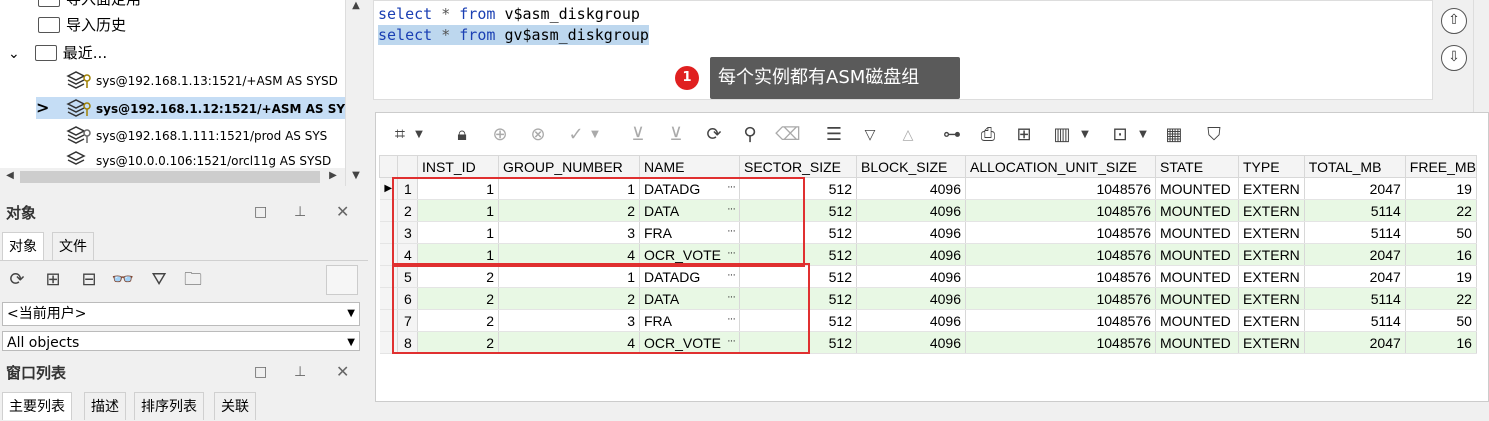 The width and height of the screenshot is (1489, 421). Describe the element at coordinates (356, 5) in the screenshot. I see `scroll-up-arrow-icon: ▲` at that location.